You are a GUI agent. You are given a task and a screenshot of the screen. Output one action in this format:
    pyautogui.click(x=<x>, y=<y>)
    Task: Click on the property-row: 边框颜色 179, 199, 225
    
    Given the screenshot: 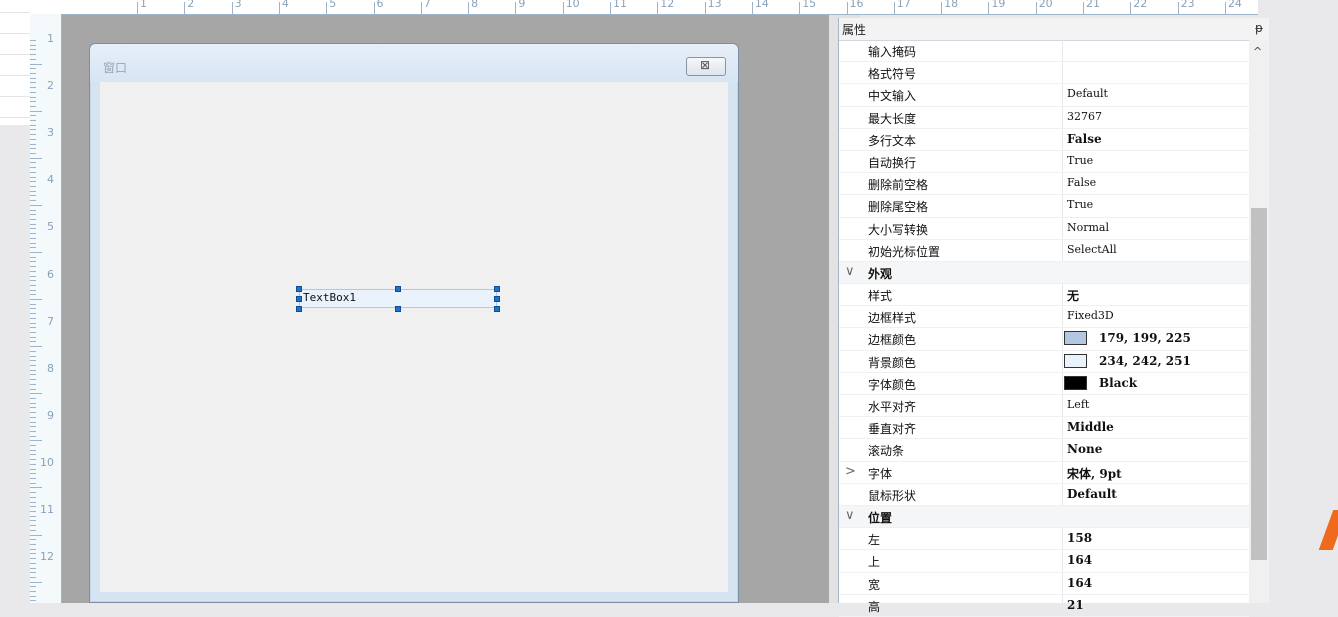 What is the action you would take?
    pyautogui.click(x=1044, y=339)
    